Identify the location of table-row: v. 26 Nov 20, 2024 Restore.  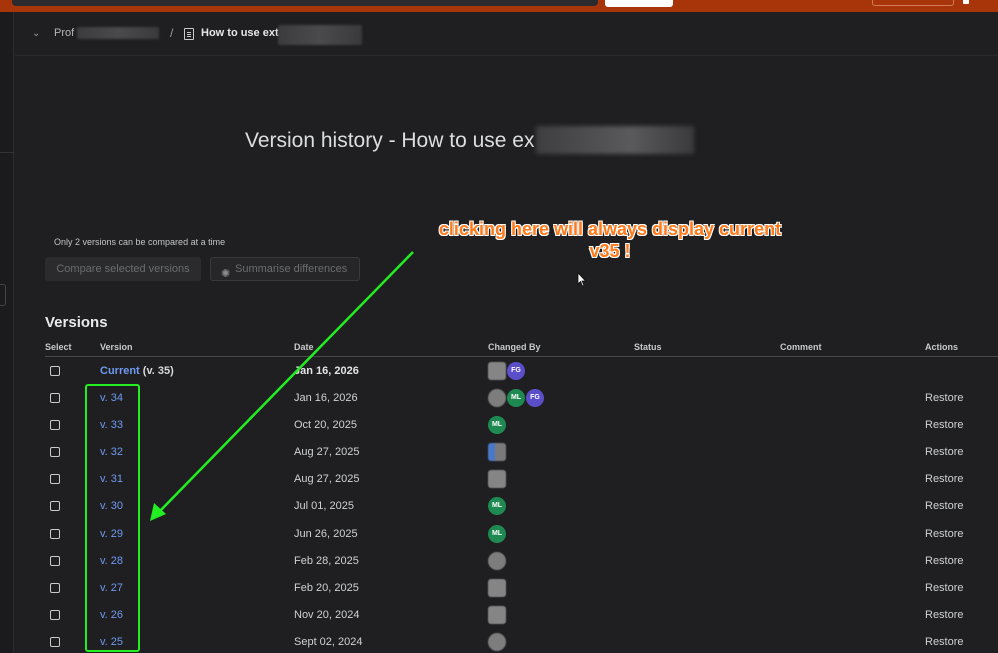
(521, 615).